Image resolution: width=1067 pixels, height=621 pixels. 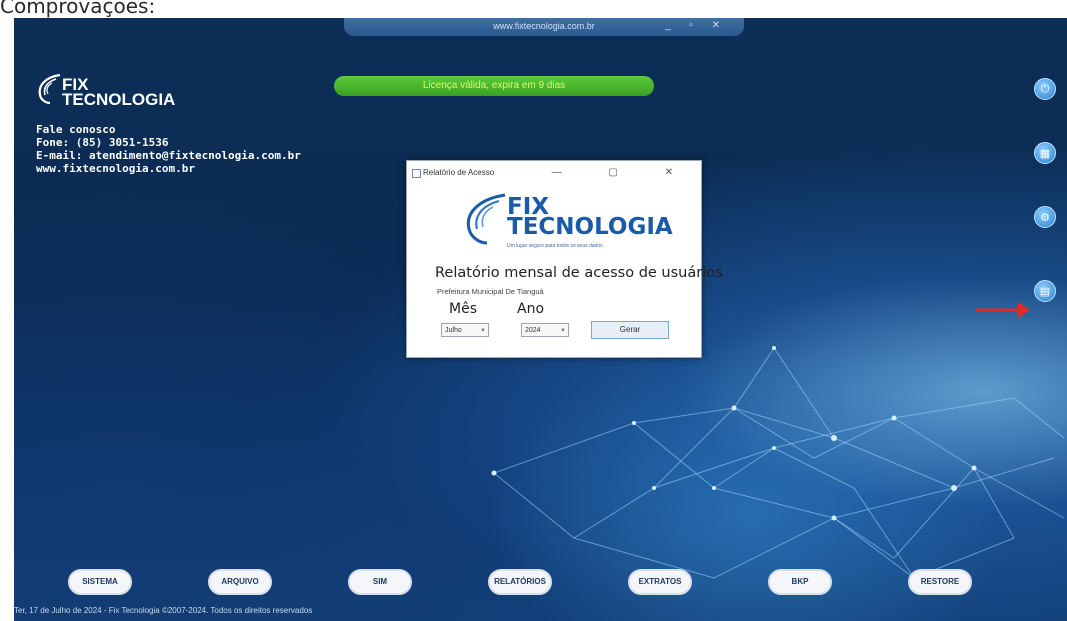 What do you see at coordinates (545, 330) in the screenshot?
I see `year-select: 2024 ▼` at bounding box center [545, 330].